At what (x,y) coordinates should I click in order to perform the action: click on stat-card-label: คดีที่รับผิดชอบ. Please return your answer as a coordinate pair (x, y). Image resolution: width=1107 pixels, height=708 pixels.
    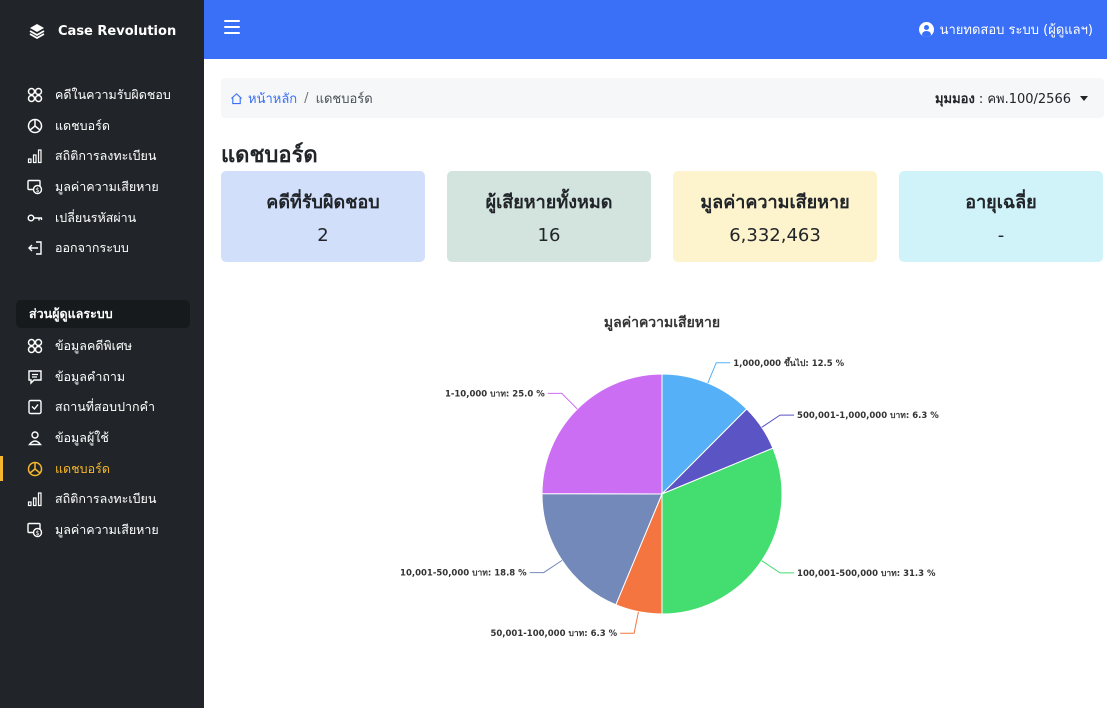
    Looking at the image, I should click on (323, 202).